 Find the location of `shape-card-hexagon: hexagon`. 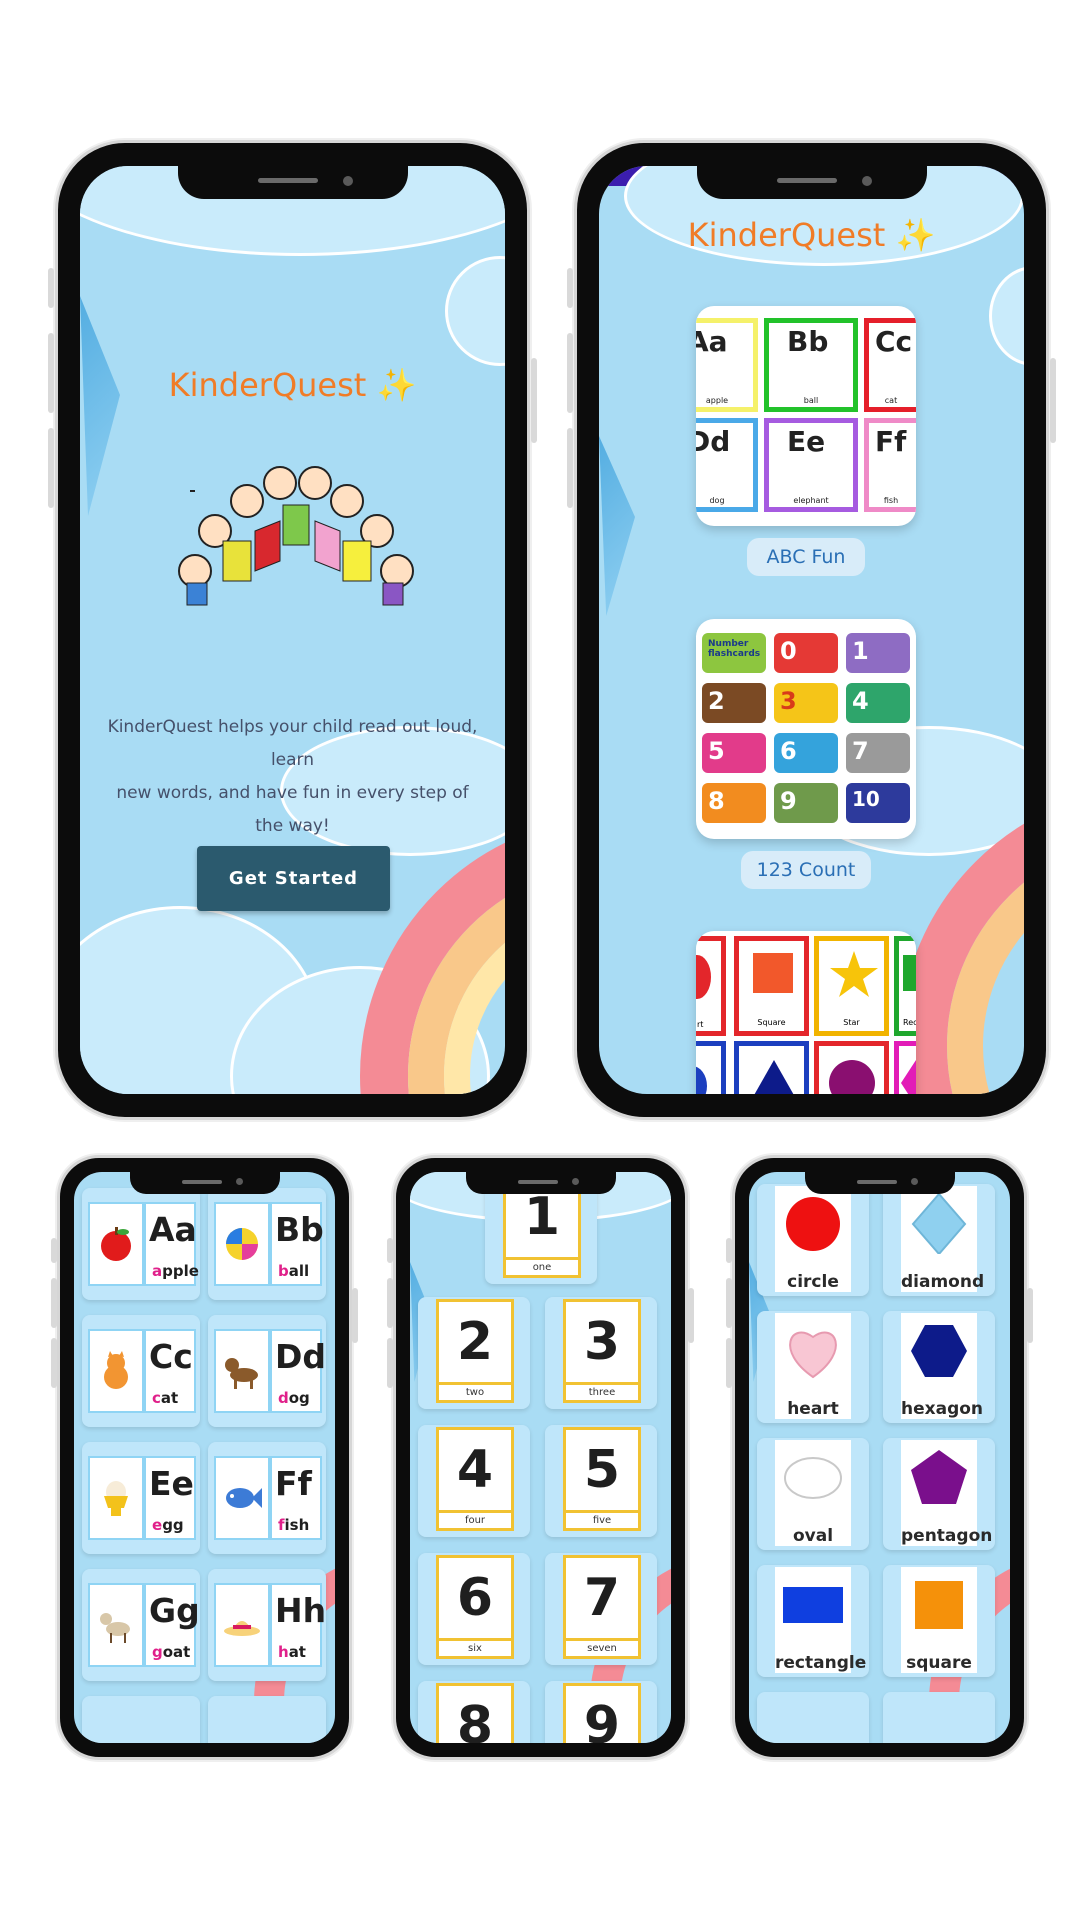

shape-card-hexagon: hexagon is located at coordinates (939, 1367).